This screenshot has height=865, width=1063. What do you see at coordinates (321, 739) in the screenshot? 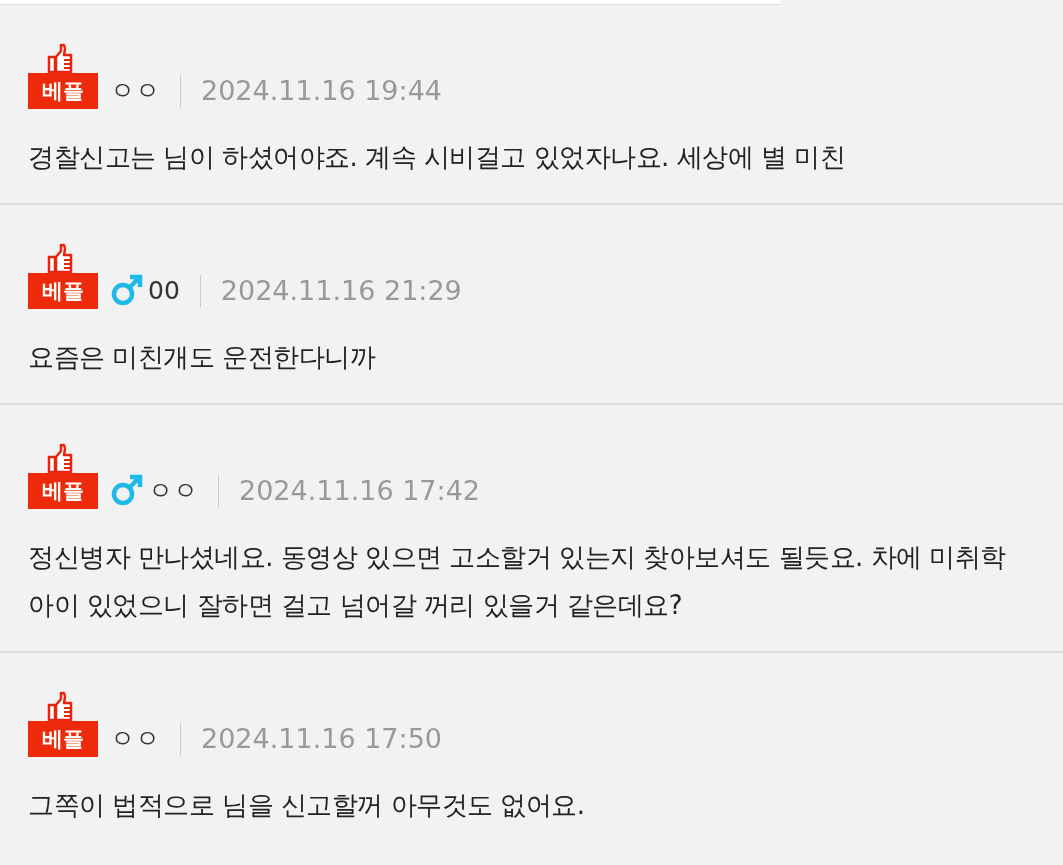
I see `comment-time: 2024.11.16 17:50` at bounding box center [321, 739].